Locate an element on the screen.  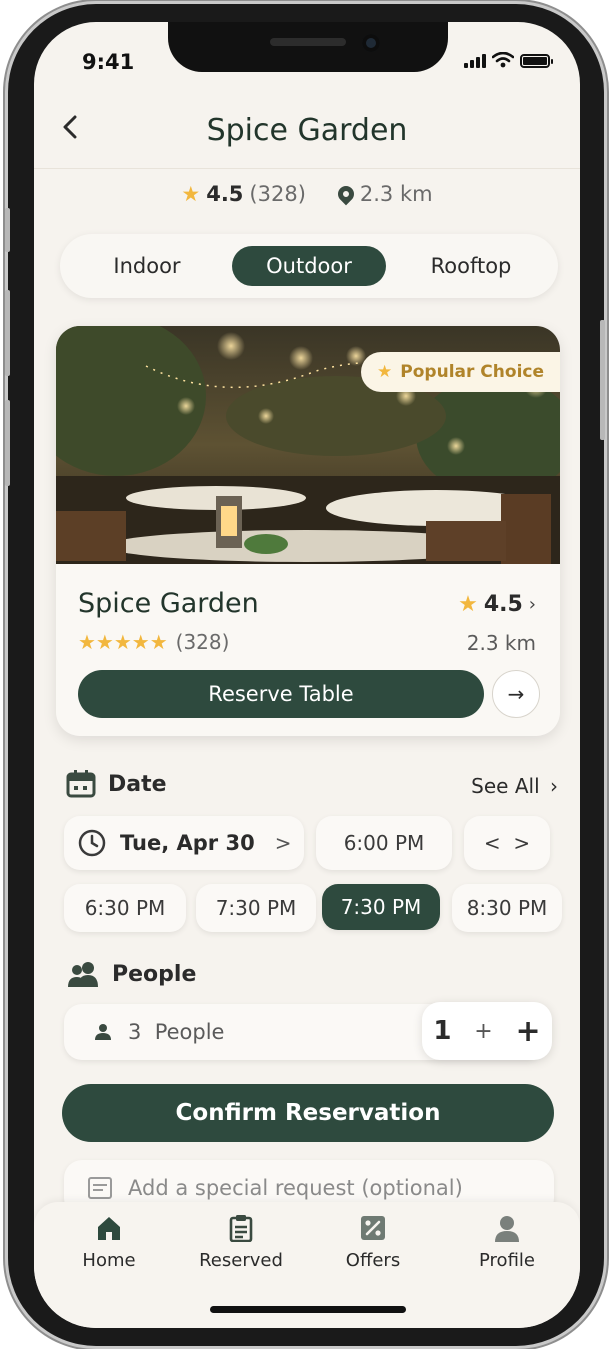
summary-row: ★ 4.5 (328) 2.3 km is located at coordinates (307, 194).